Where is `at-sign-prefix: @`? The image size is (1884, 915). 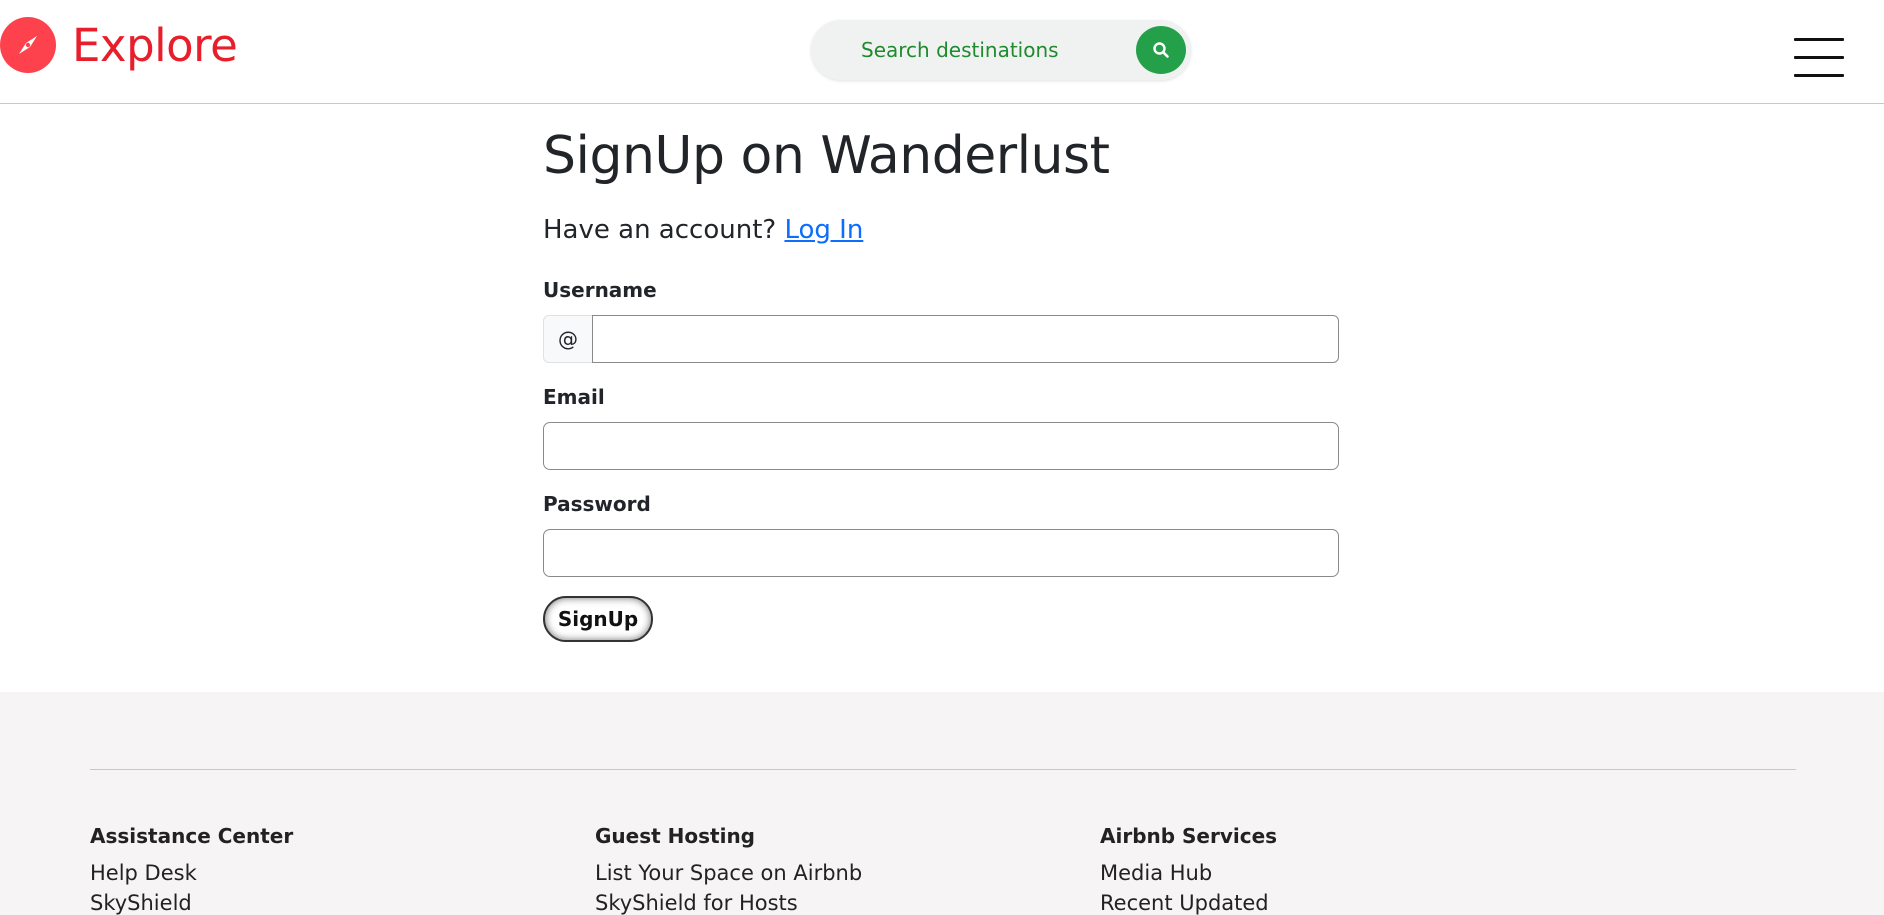 at-sign-prefix: @ is located at coordinates (567, 339).